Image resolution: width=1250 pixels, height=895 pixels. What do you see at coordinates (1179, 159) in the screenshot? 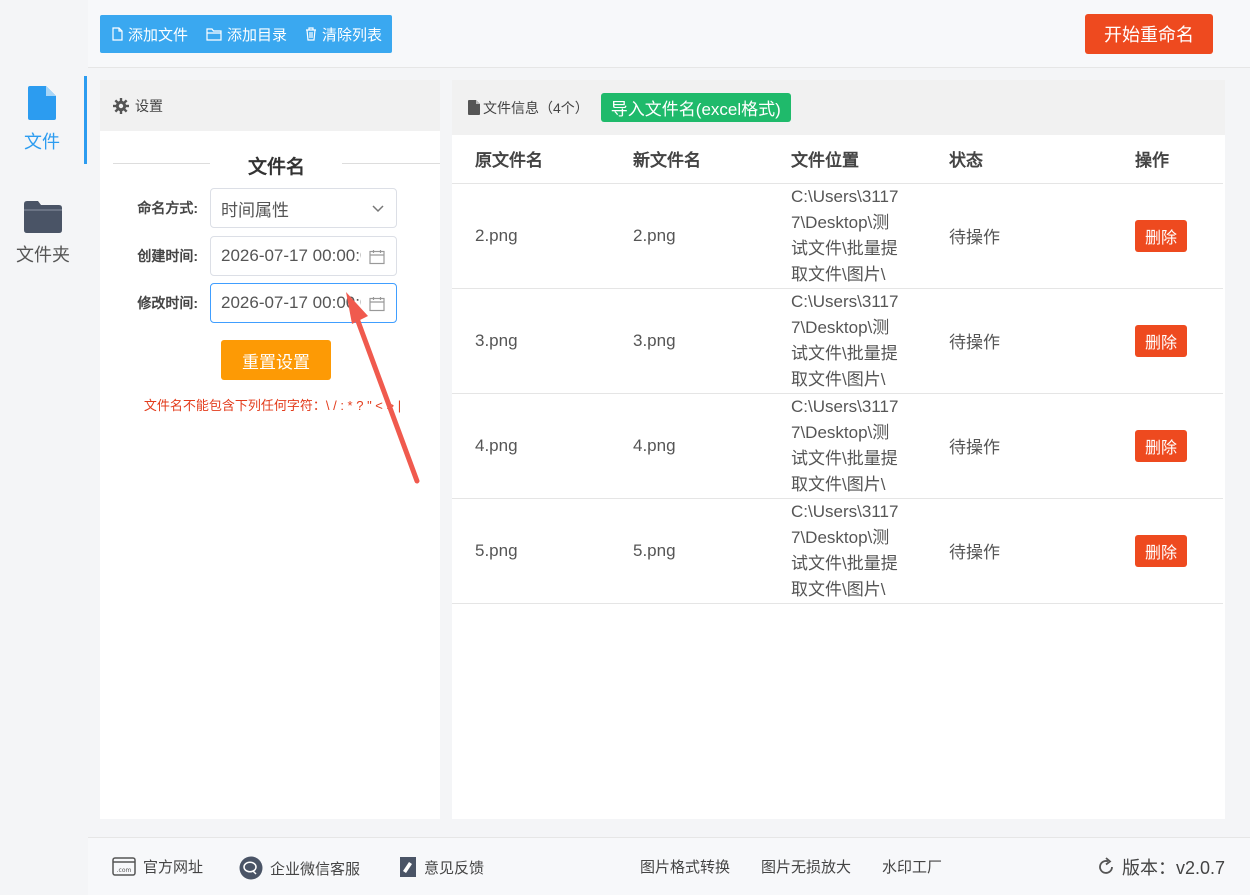
I see `column-action: 操作` at bounding box center [1179, 159].